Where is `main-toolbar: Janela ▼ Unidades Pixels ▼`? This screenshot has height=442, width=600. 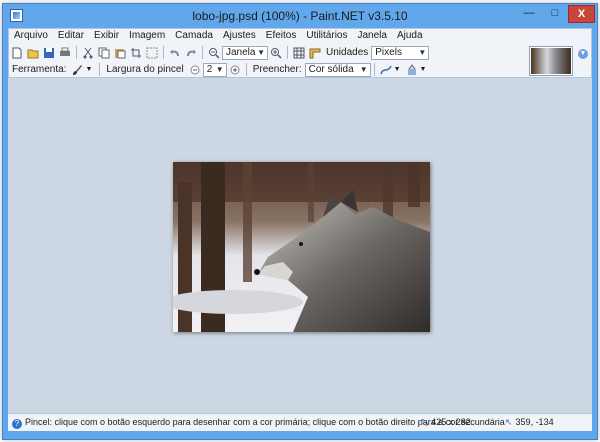 main-toolbar: Janela ▼ Unidades Pixels ▼ is located at coordinates (269, 52).